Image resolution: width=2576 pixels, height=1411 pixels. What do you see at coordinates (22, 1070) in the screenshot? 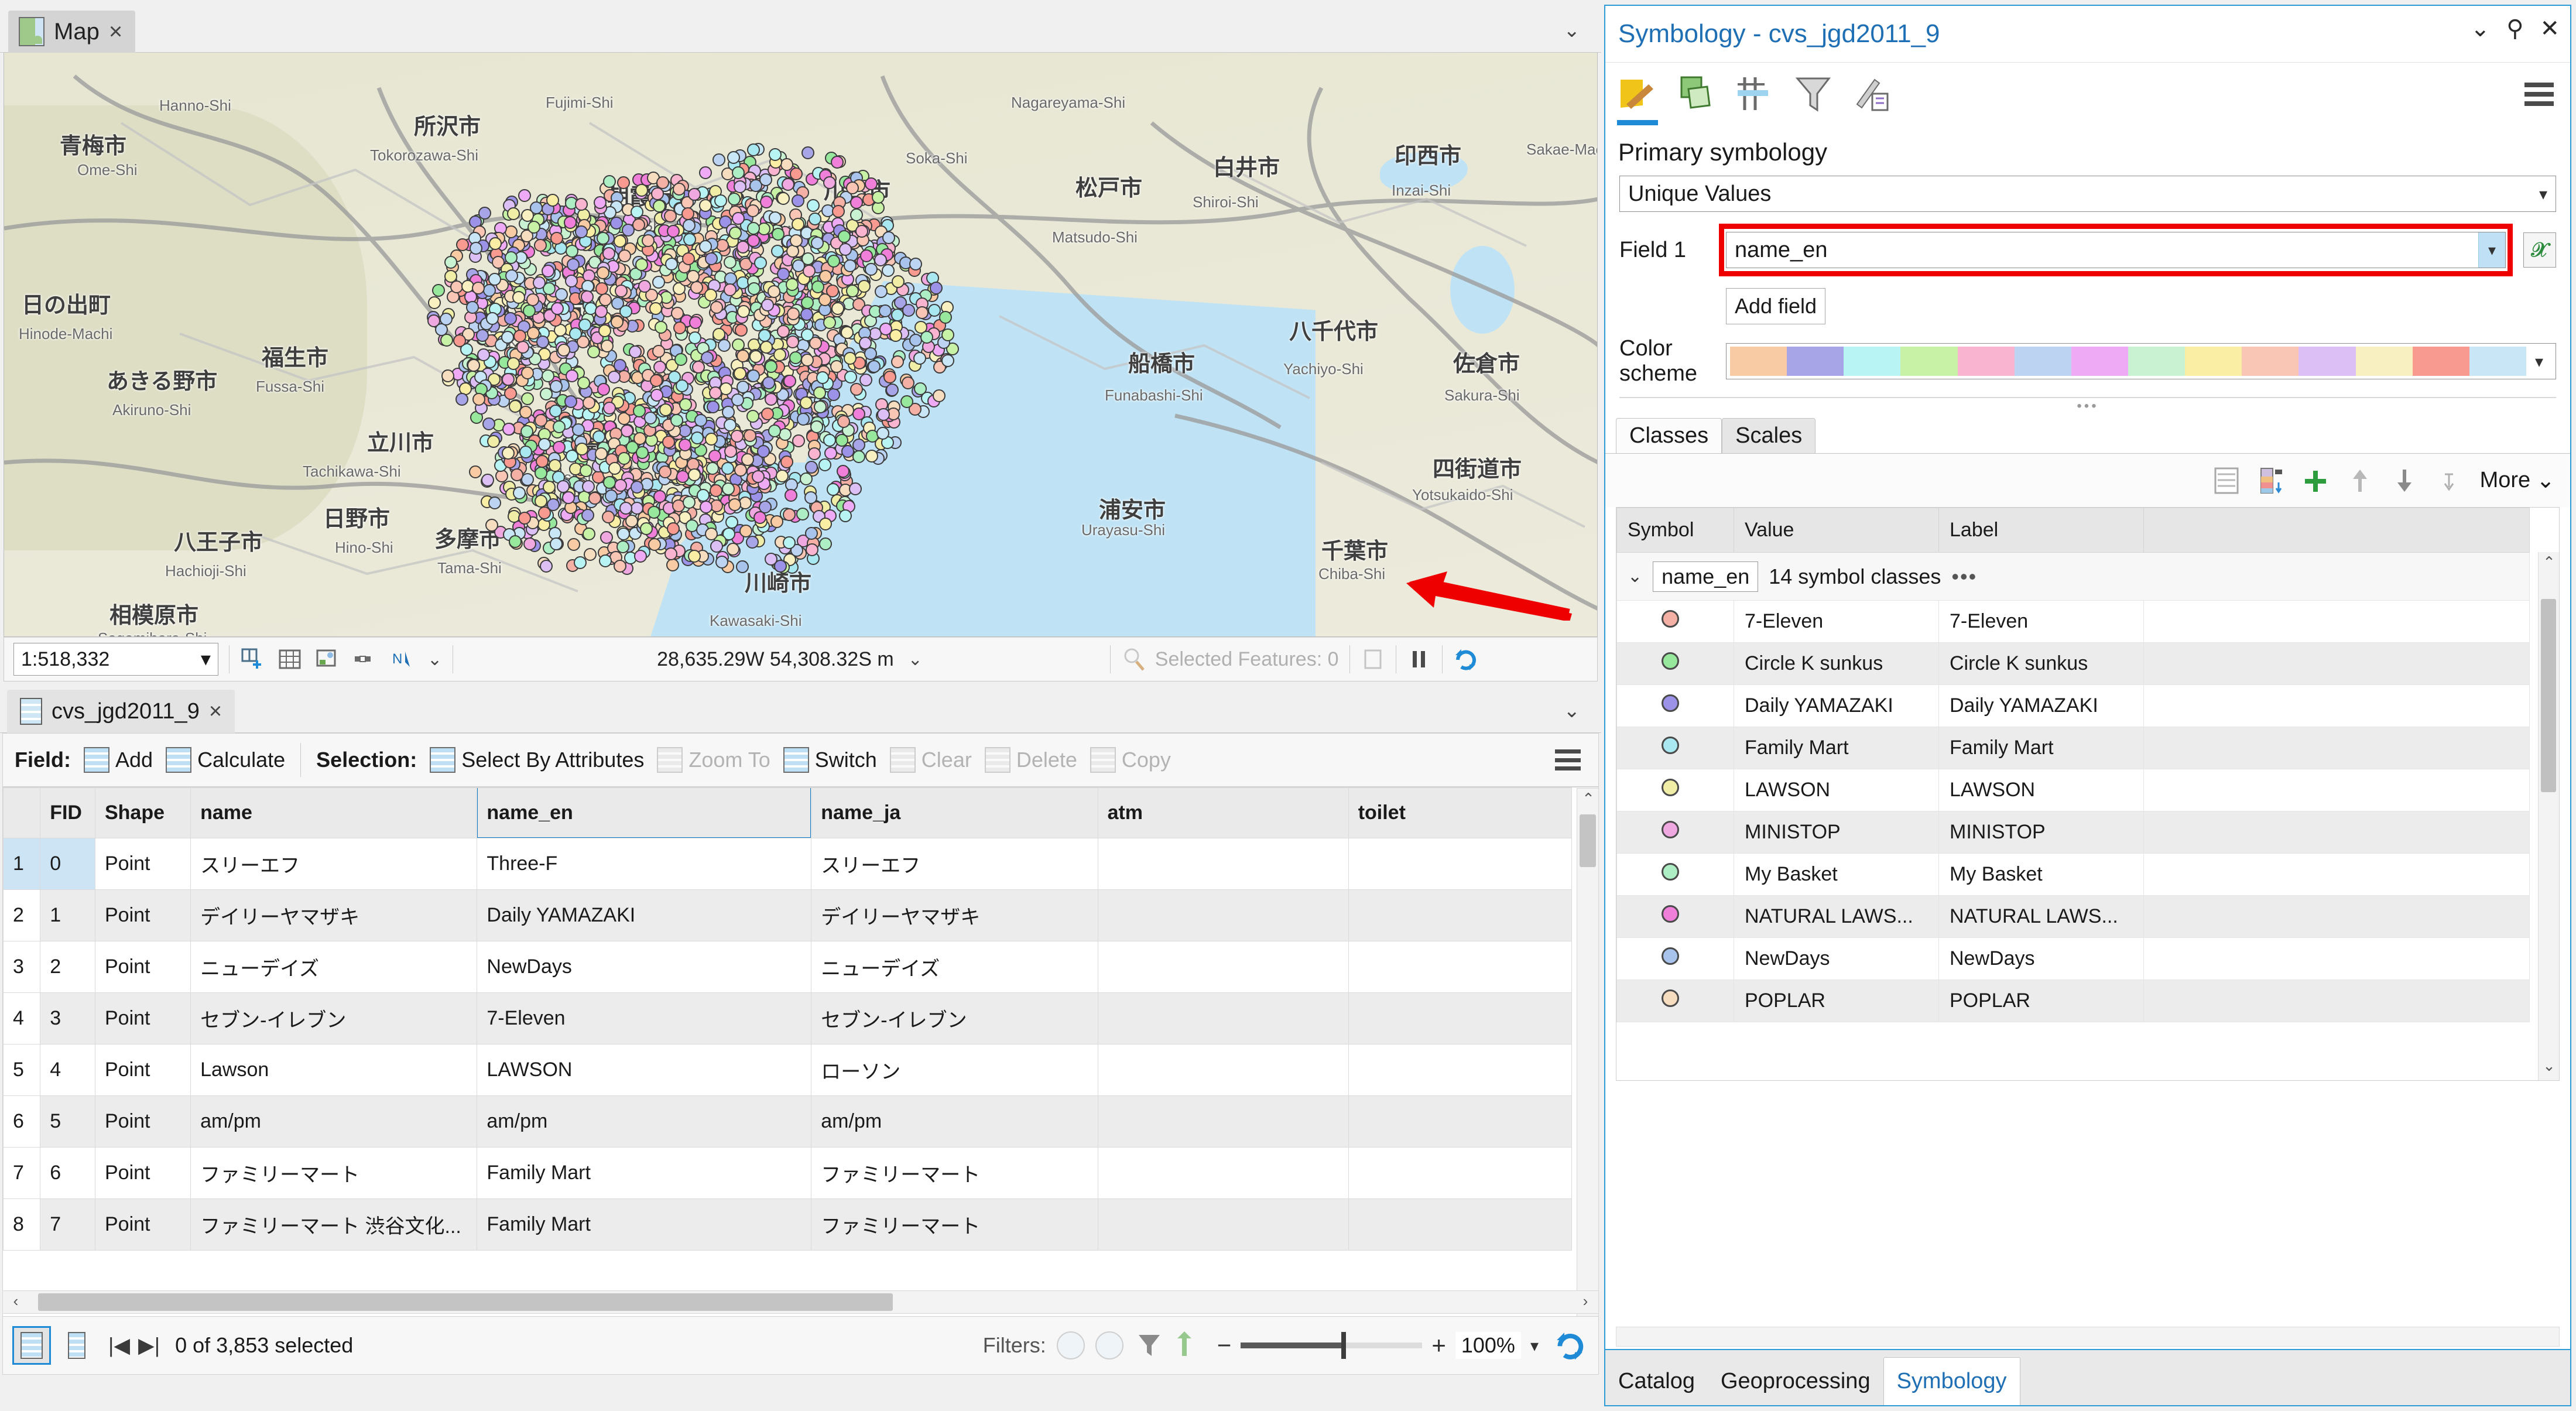
I see `row-number-cell: 5` at bounding box center [22, 1070].